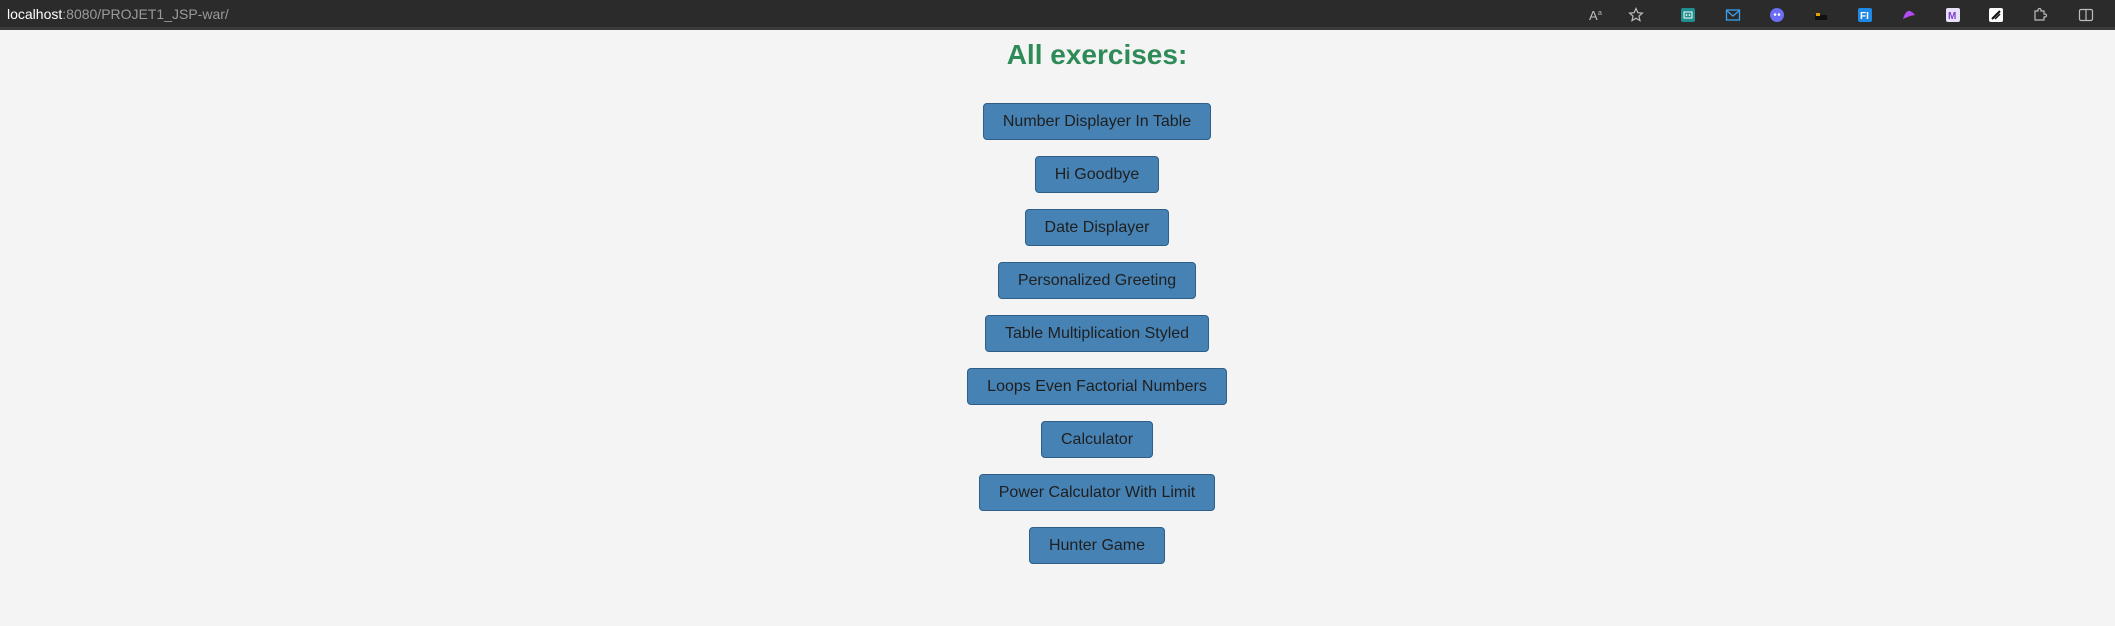 The image size is (2115, 626). I want to click on number-displayer-in-table-button: Number Displayer In Table, so click(1097, 121).